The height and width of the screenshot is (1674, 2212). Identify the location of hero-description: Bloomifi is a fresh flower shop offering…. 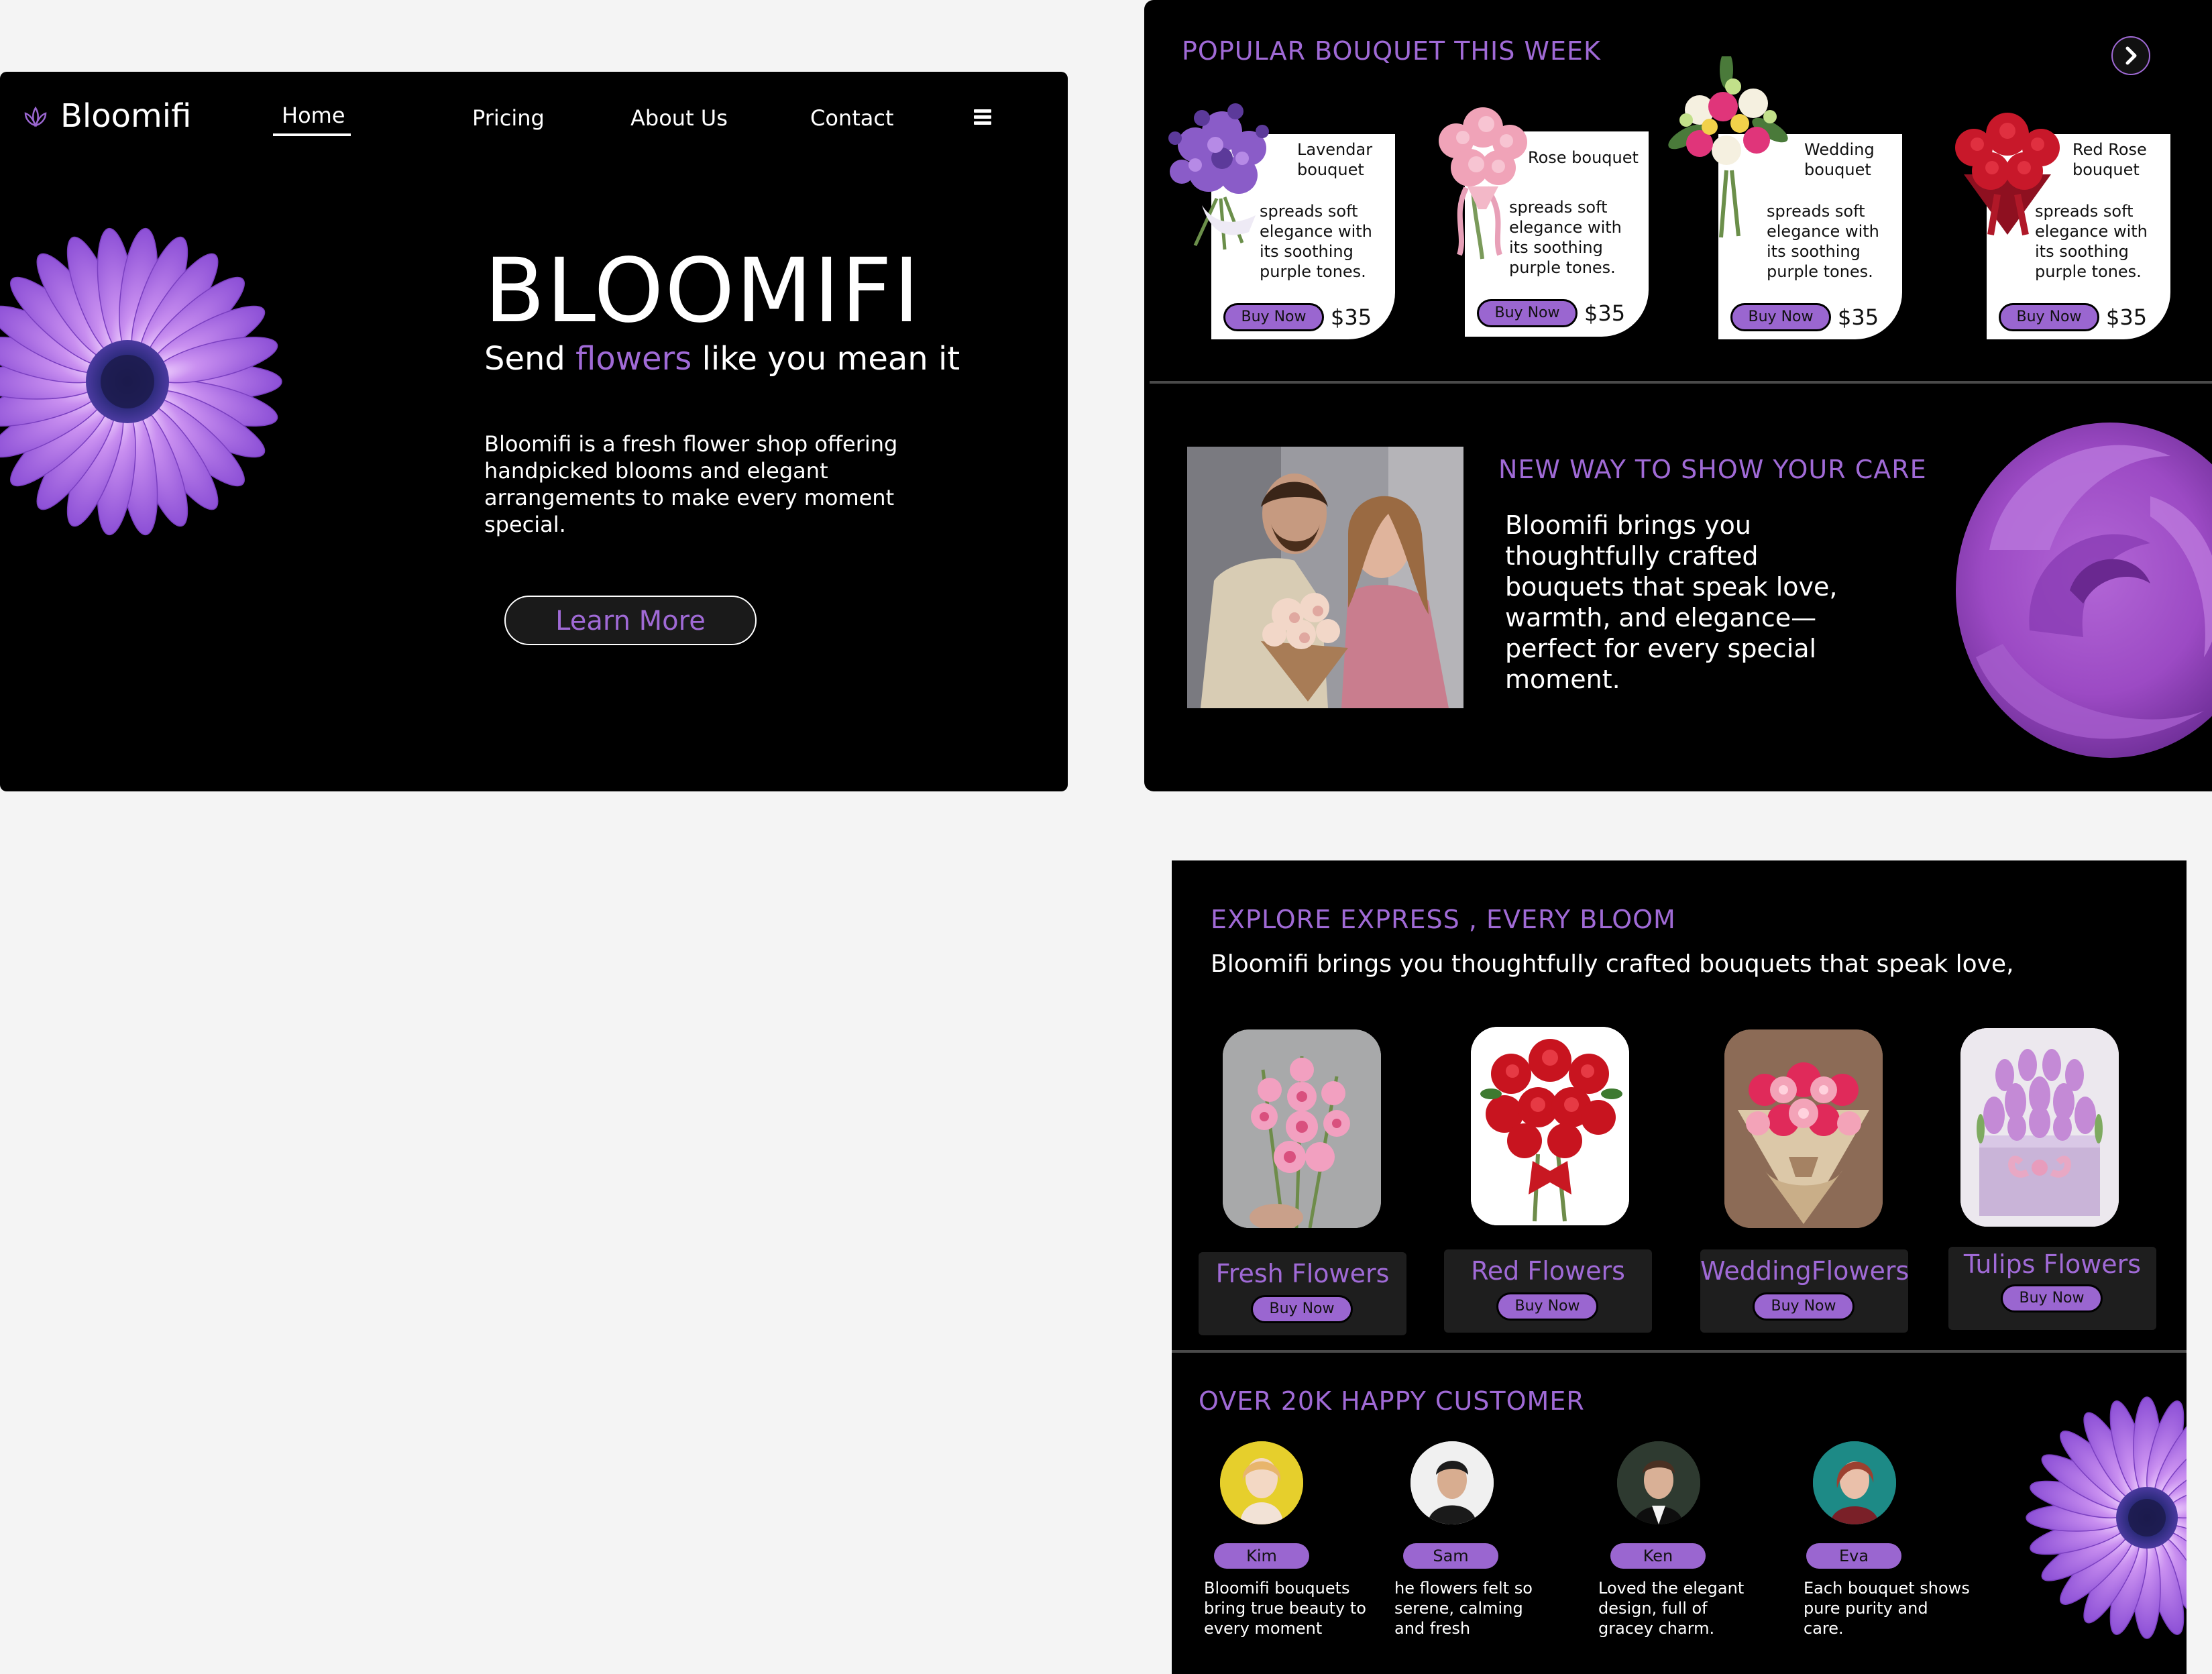
(691, 484).